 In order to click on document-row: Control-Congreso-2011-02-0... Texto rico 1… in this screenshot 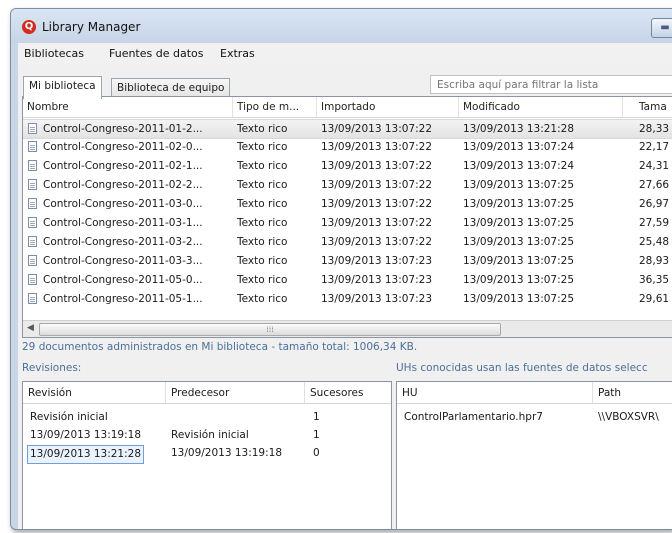, I will do `click(347, 147)`.